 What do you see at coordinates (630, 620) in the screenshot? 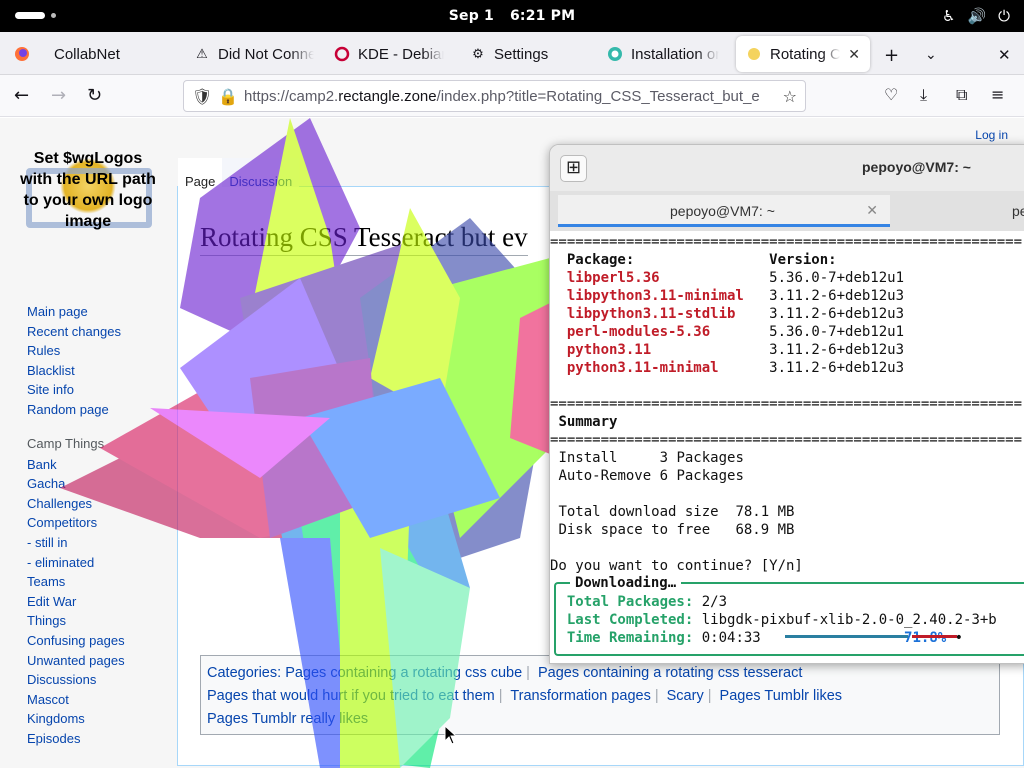
I see `last-completed-label: Last Completed:` at bounding box center [630, 620].